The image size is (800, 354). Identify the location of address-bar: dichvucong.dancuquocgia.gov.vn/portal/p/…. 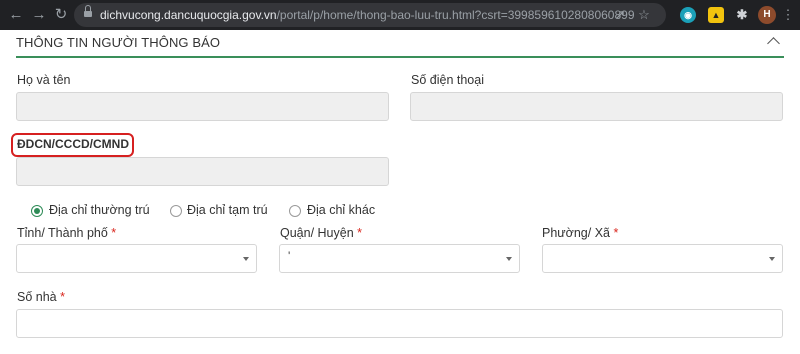
(370, 15).